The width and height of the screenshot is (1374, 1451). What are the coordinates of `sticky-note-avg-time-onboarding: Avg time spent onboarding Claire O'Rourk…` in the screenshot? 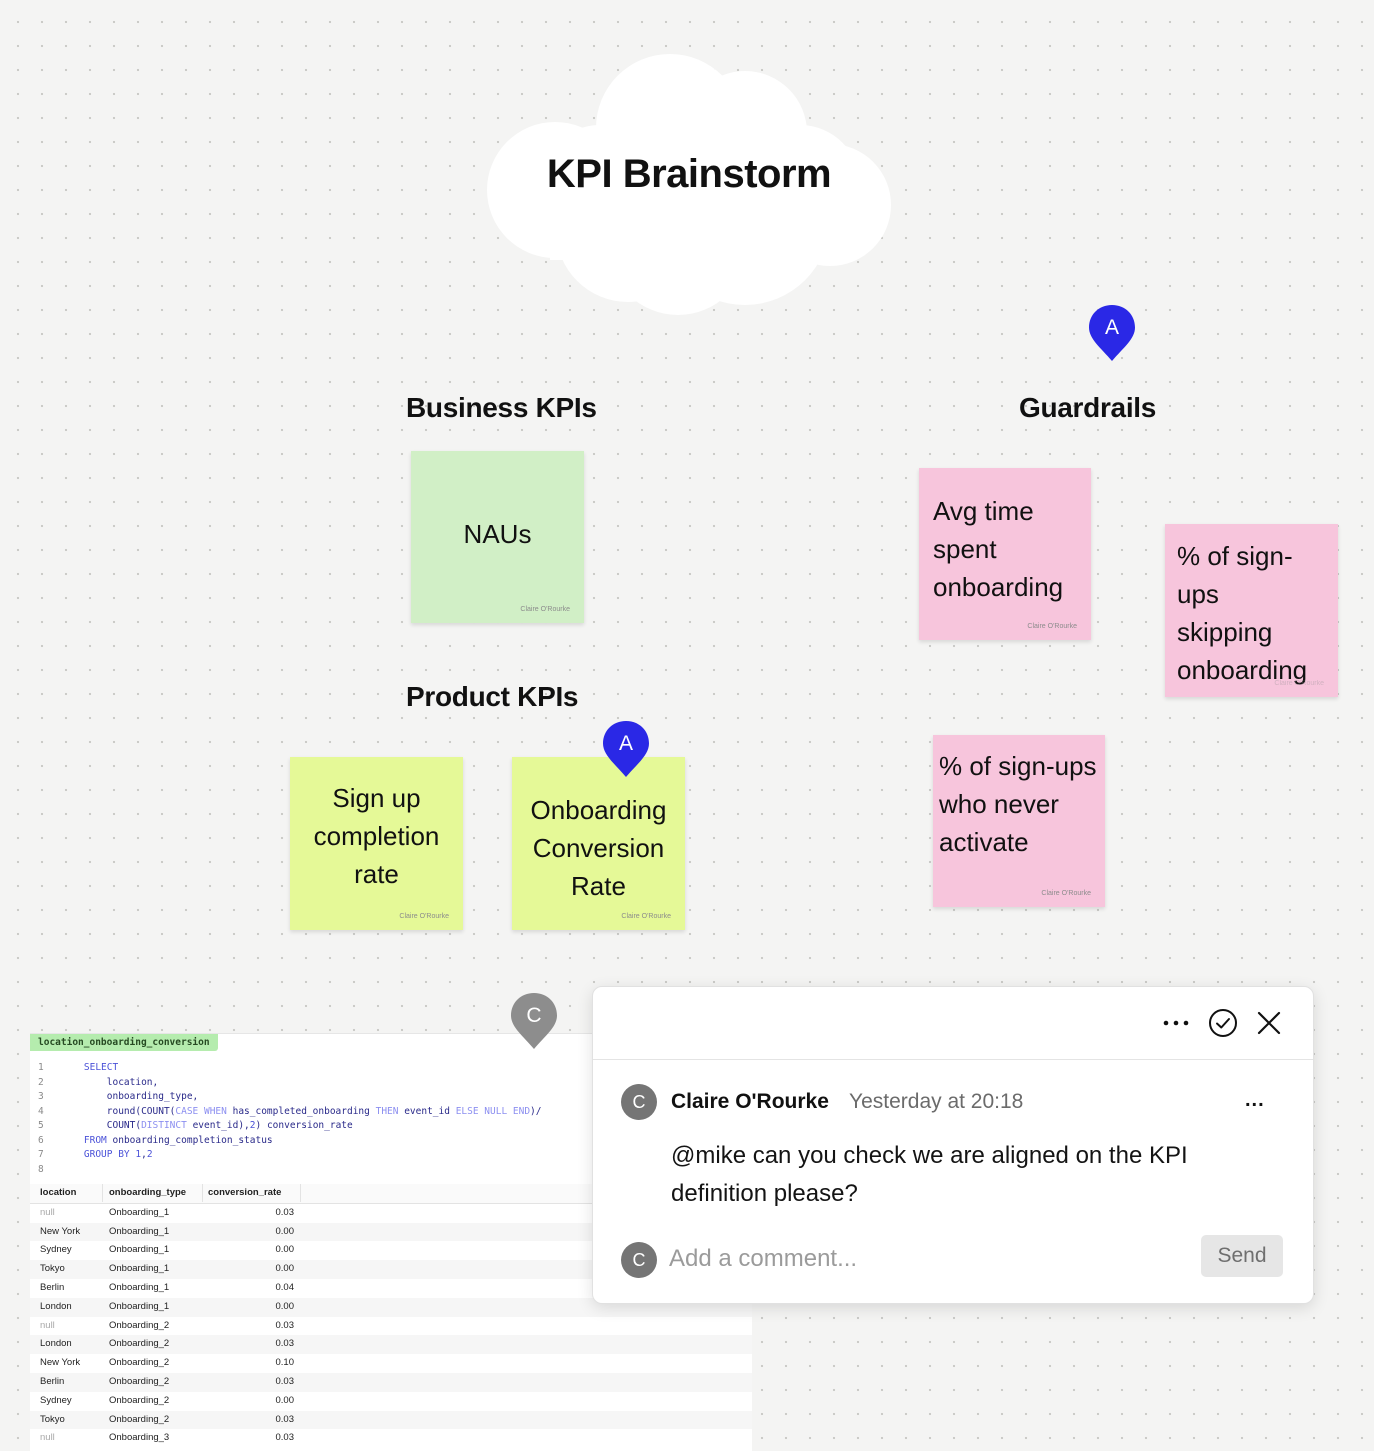 It's located at (1005, 554).